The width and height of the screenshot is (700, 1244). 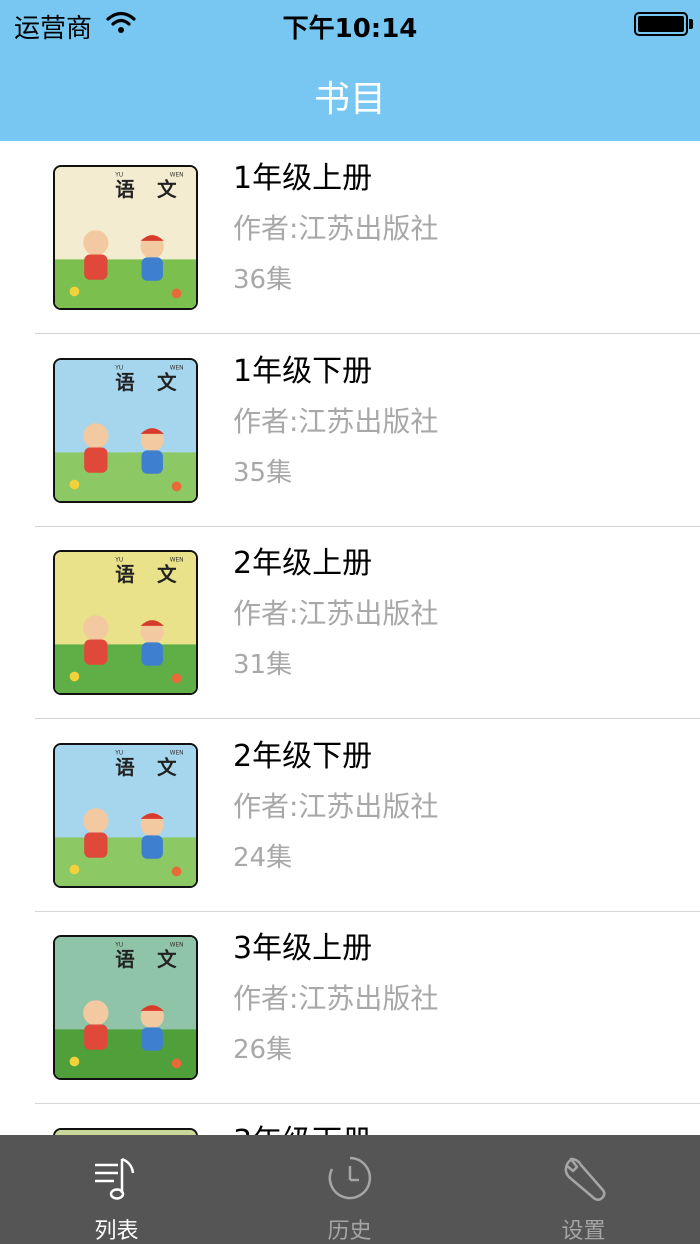 I want to click on book-episode-count: 26集, so click(x=263, y=1050).